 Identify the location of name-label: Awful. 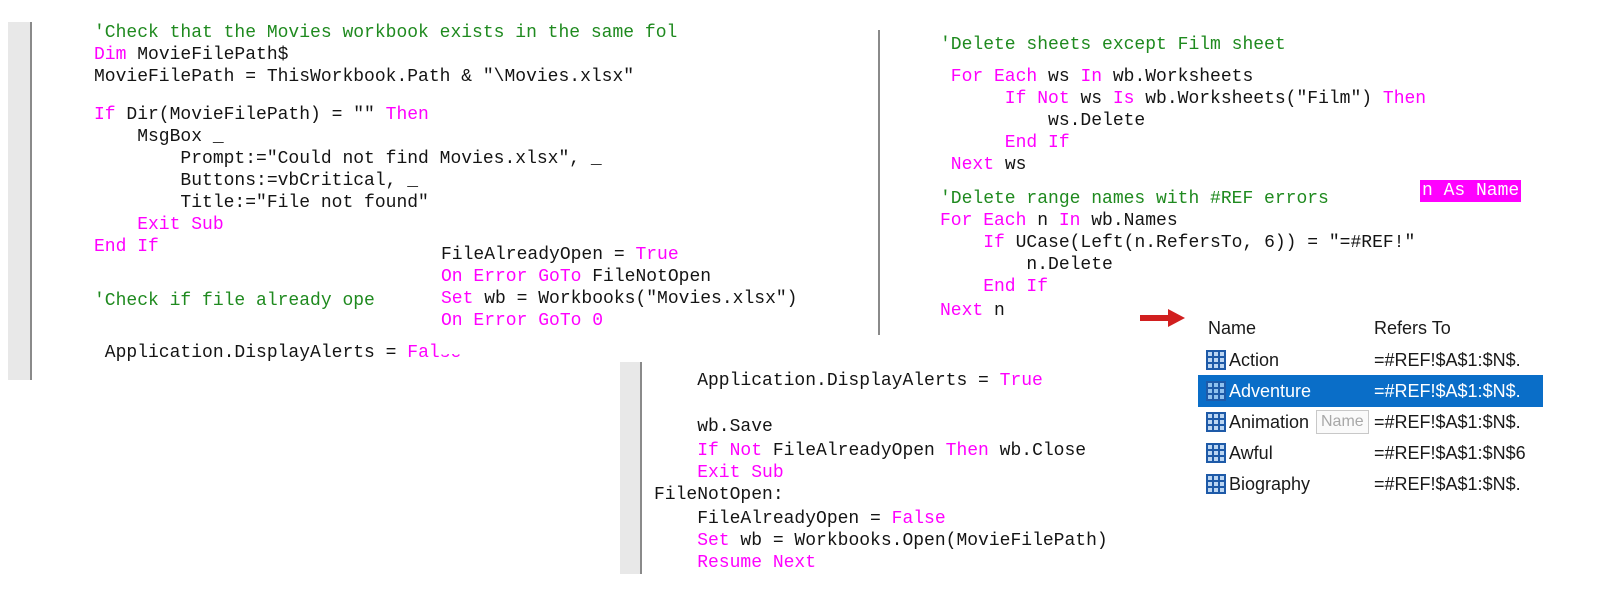
(1251, 452).